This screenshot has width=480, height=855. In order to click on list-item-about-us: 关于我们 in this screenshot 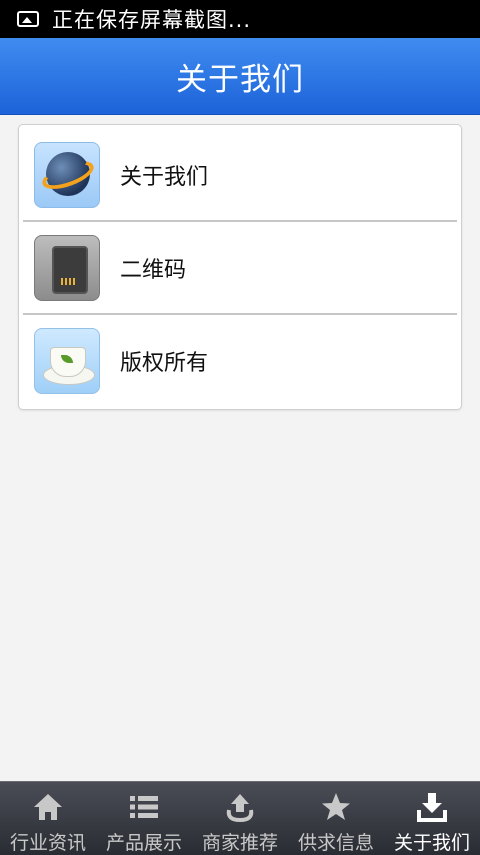, I will do `click(240, 175)`.